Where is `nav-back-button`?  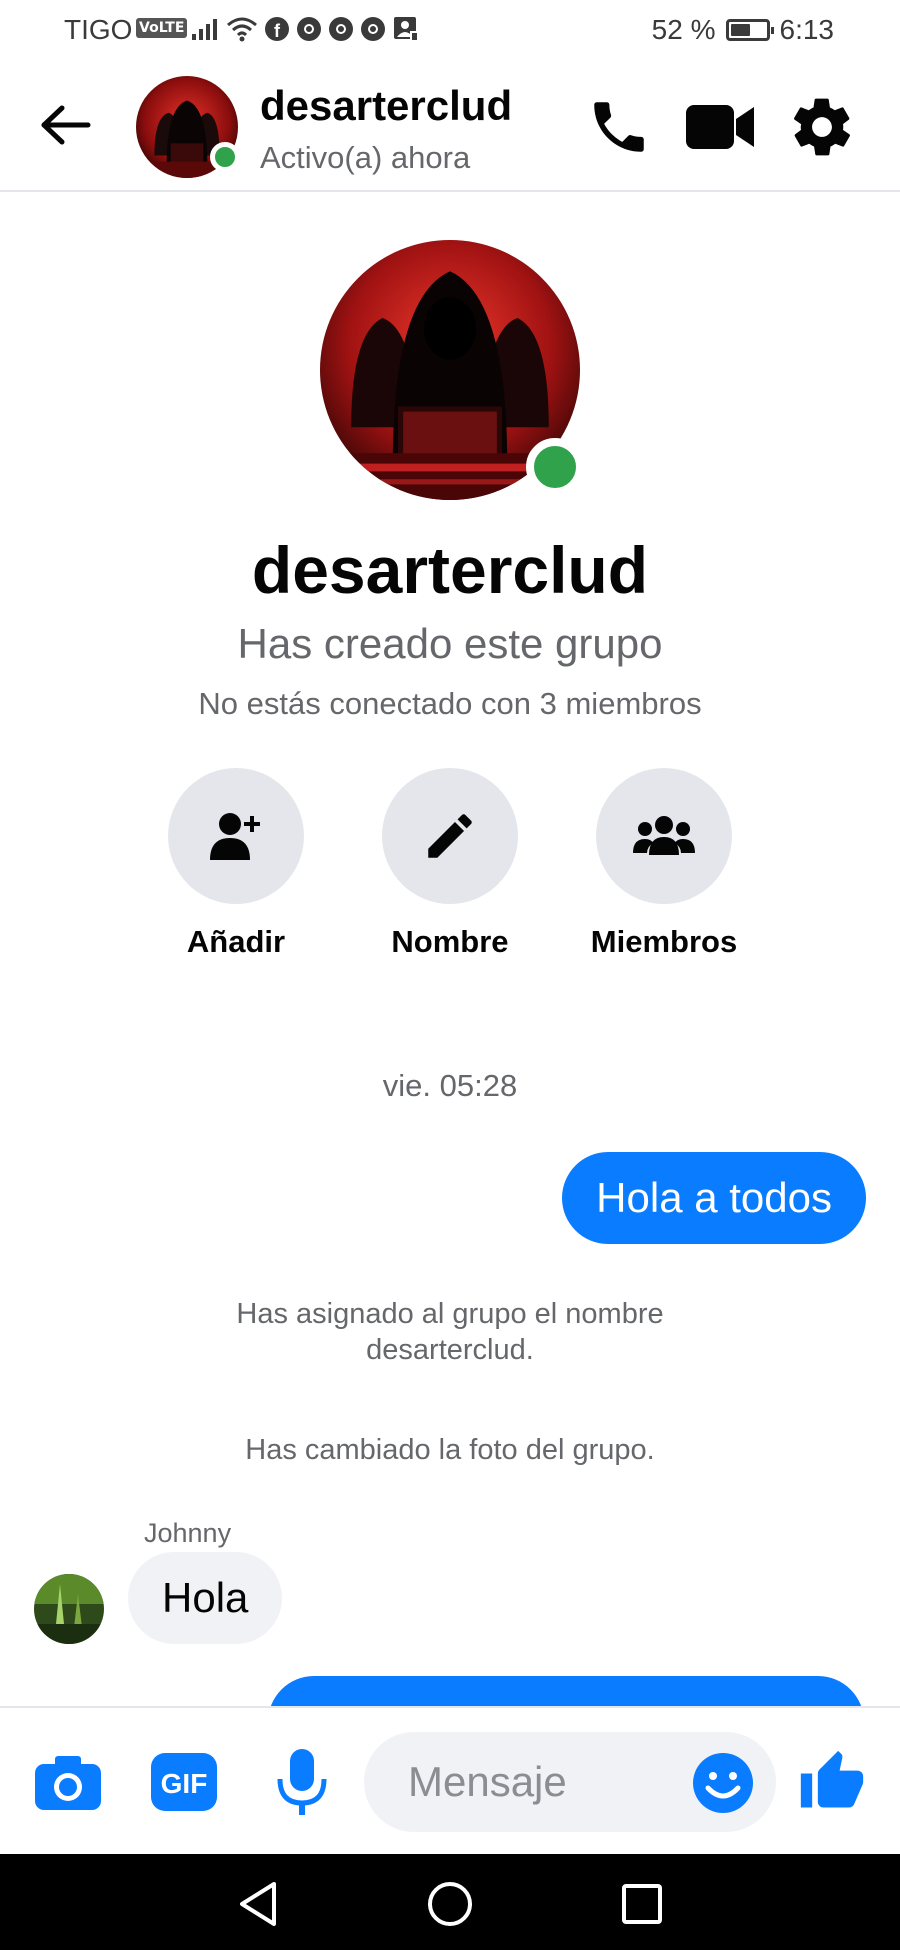 nav-back-button is located at coordinates (258, 1904).